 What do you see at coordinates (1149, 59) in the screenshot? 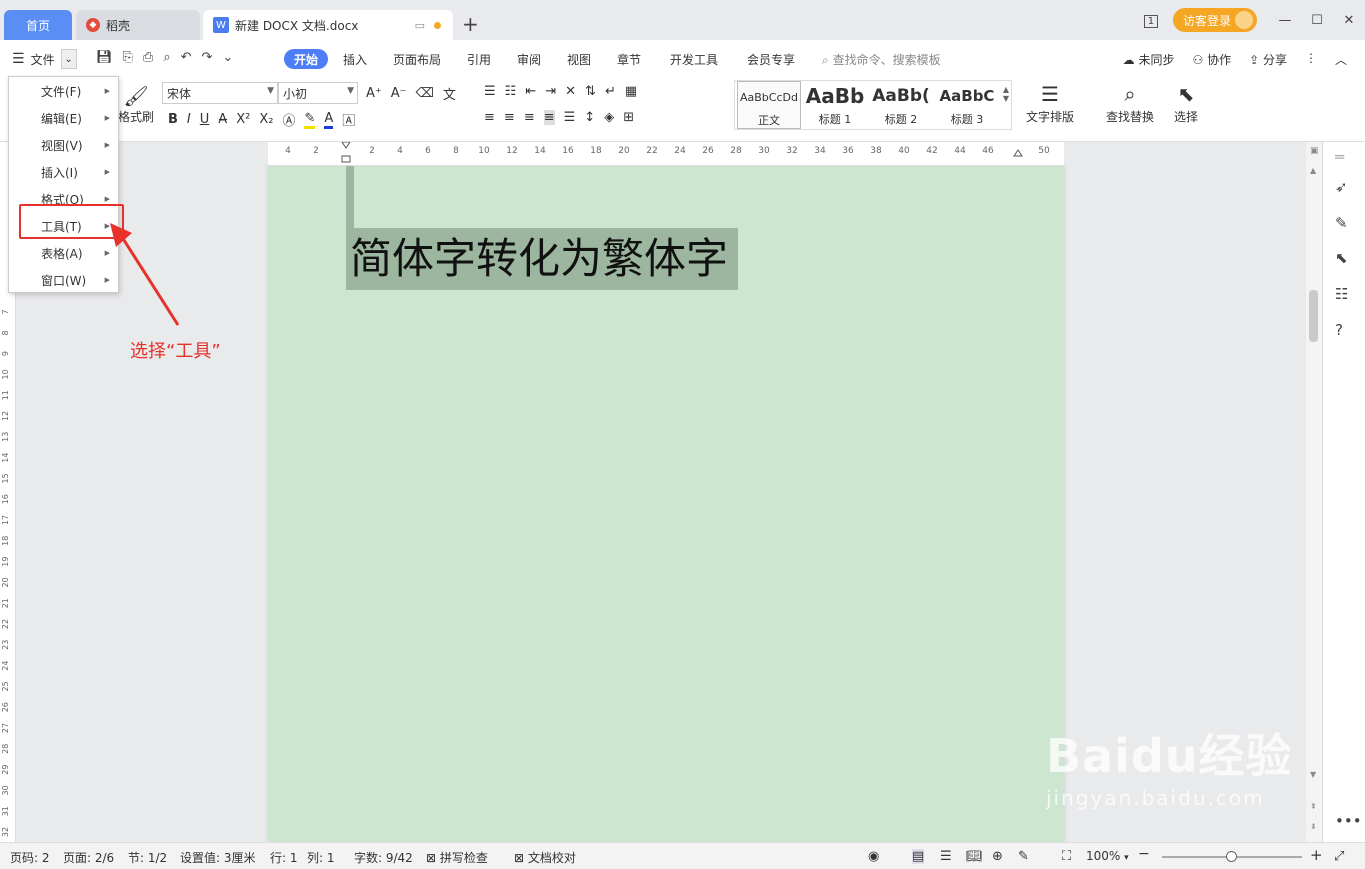
I see `sync-button: ☁ 未同步` at bounding box center [1149, 59].